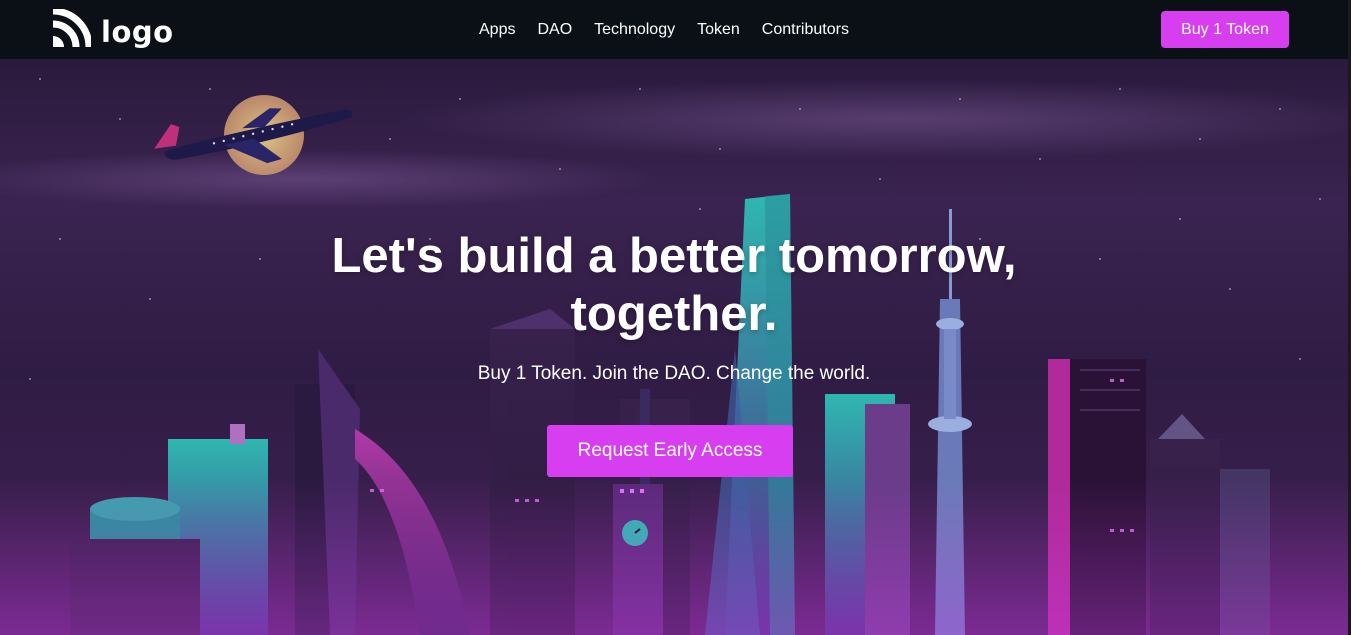 The width and height of the screenshot is (1351, 635). I want to click on buy-token-button: Buy 1 Token, so click(1225, 29).